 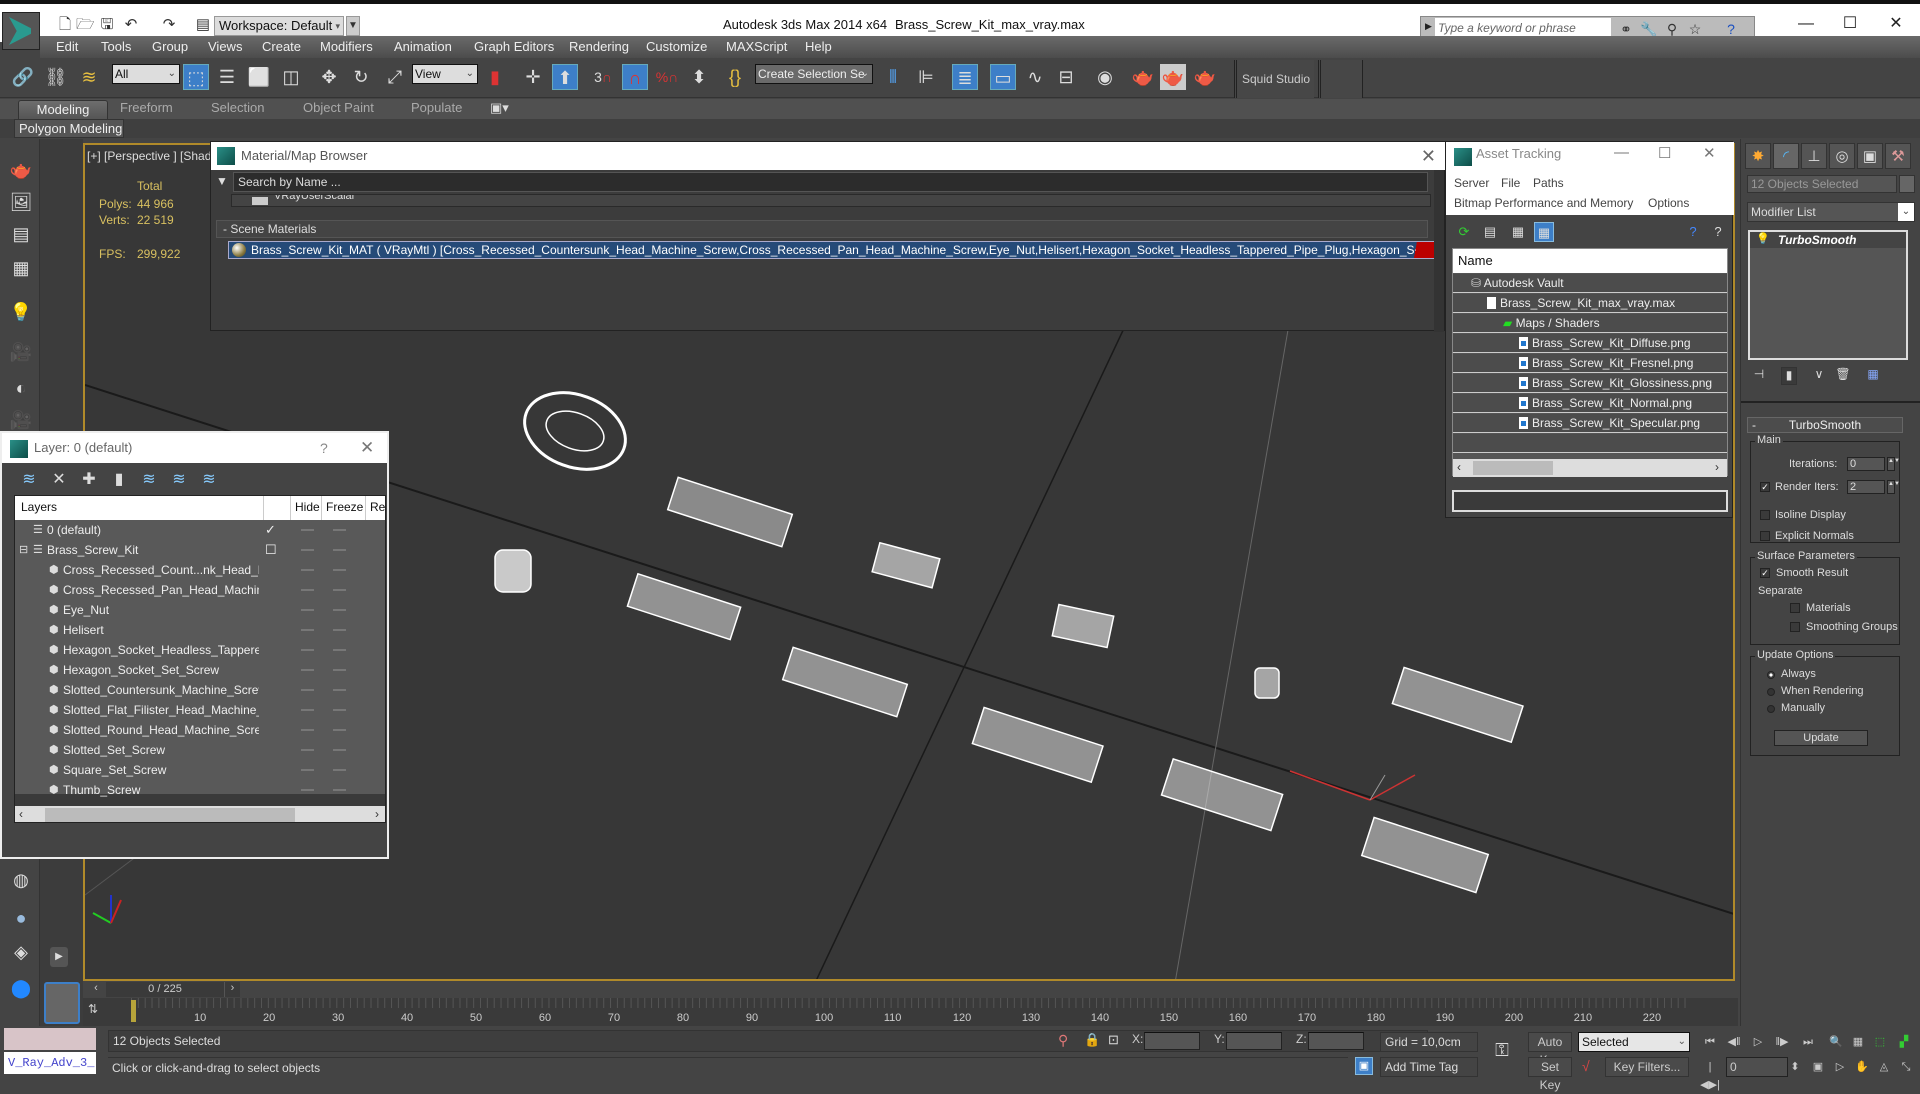 What do you see at coordinates (1364, 1066) in the screenshot?
I see `adaptive-degradation-icon: ▣` at bounding box center [1364, 1066].